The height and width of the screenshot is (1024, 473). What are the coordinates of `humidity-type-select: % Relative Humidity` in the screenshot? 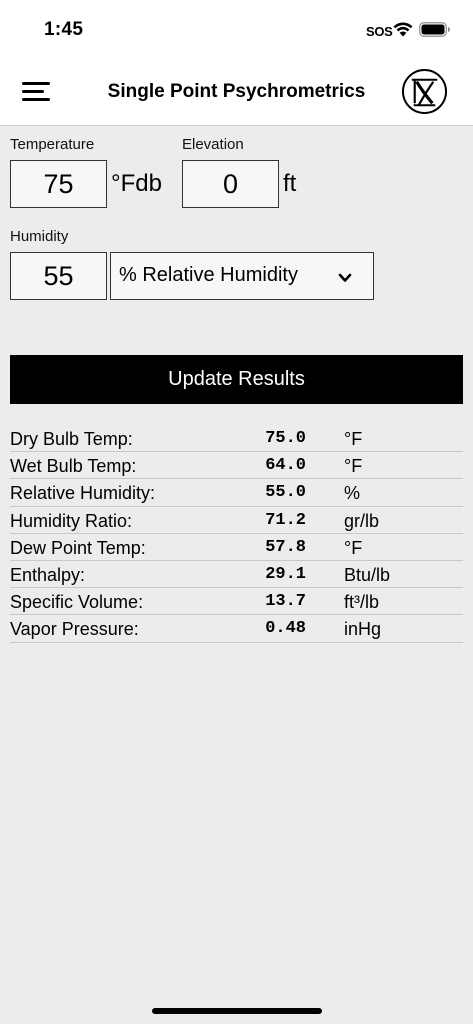 It's located at (242, 276).